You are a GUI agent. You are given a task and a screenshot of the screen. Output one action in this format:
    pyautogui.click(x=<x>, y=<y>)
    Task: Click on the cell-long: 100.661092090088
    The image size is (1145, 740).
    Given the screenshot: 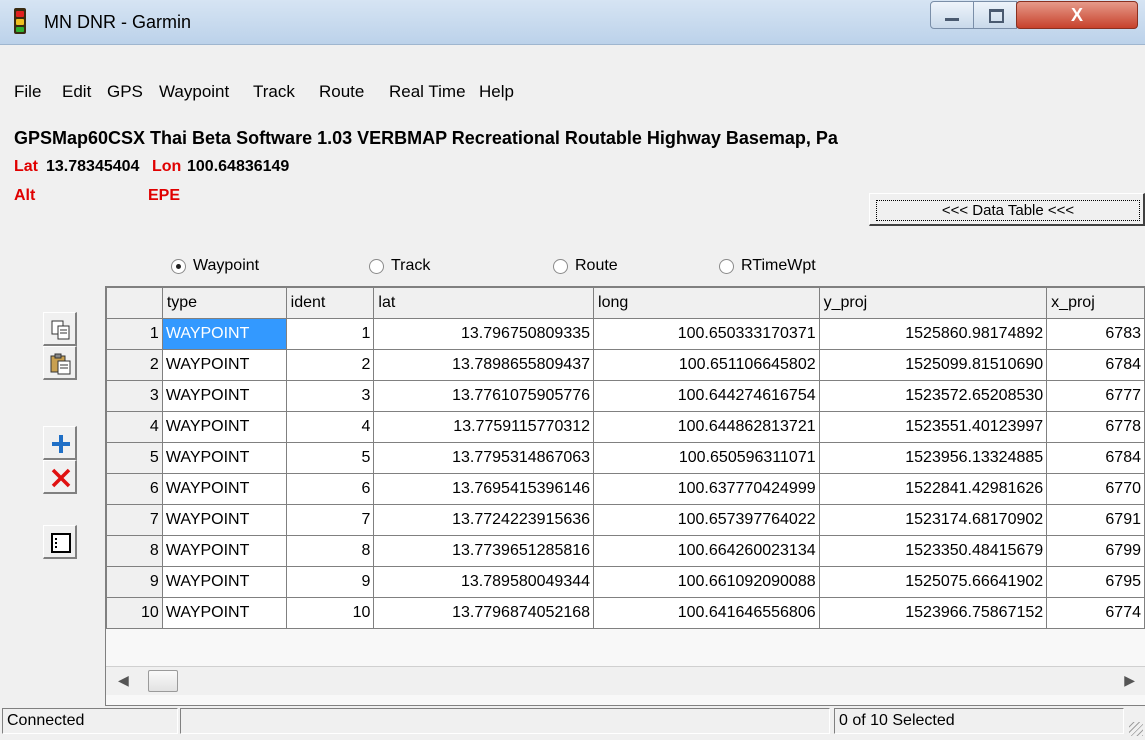 What is the action you would take?
    pyautogui.click(x=706, y=582)
    